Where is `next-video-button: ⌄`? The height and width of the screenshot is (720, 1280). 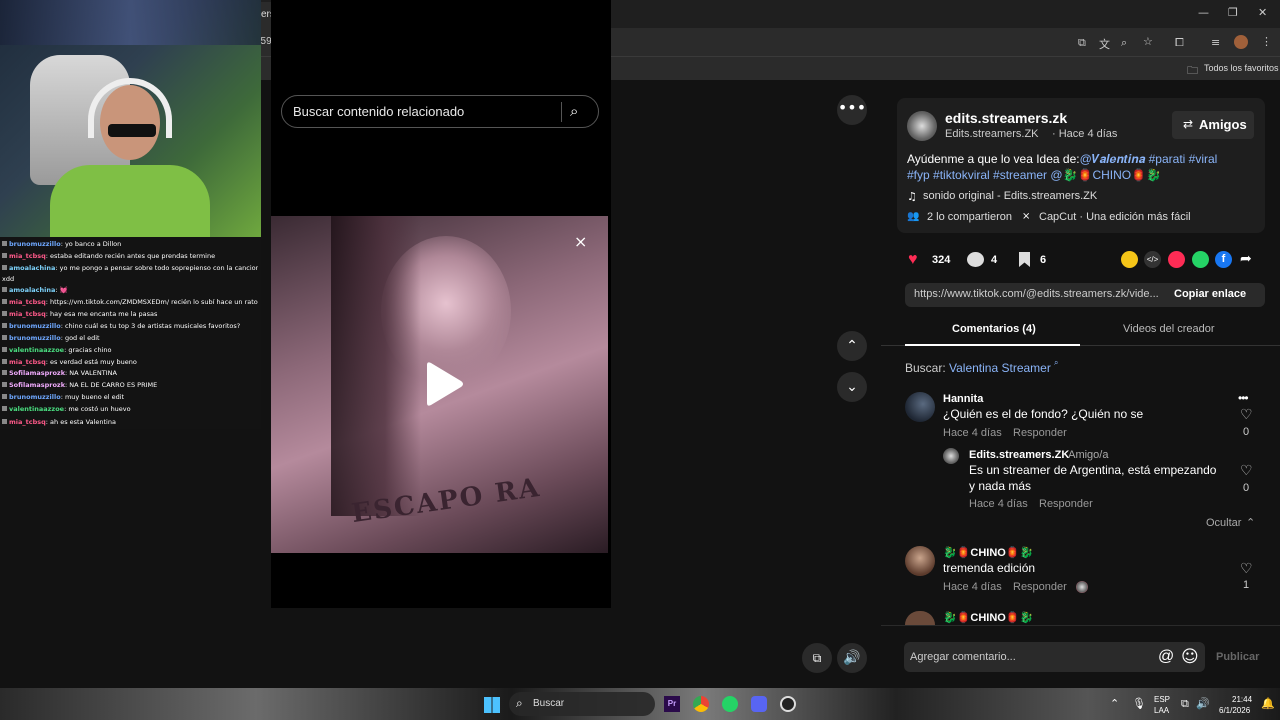 next-video-button: ⌄ is located at coordinates (852, 387).